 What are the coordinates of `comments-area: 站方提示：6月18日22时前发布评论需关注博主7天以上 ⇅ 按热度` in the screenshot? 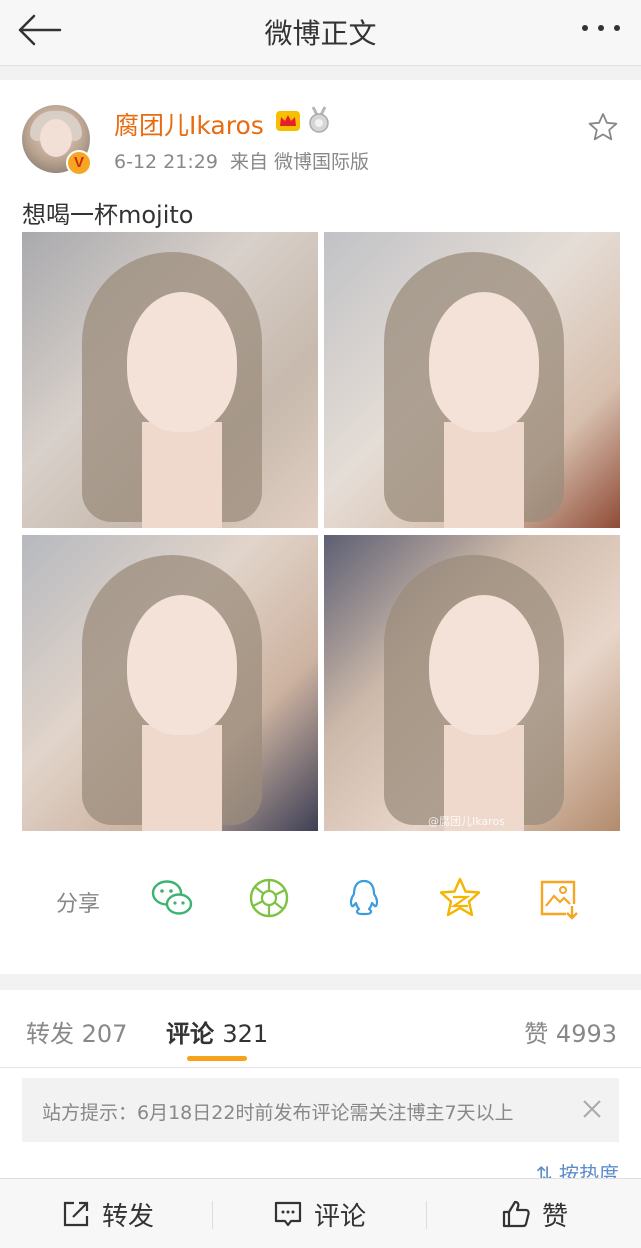 It's located at (320, 1123).